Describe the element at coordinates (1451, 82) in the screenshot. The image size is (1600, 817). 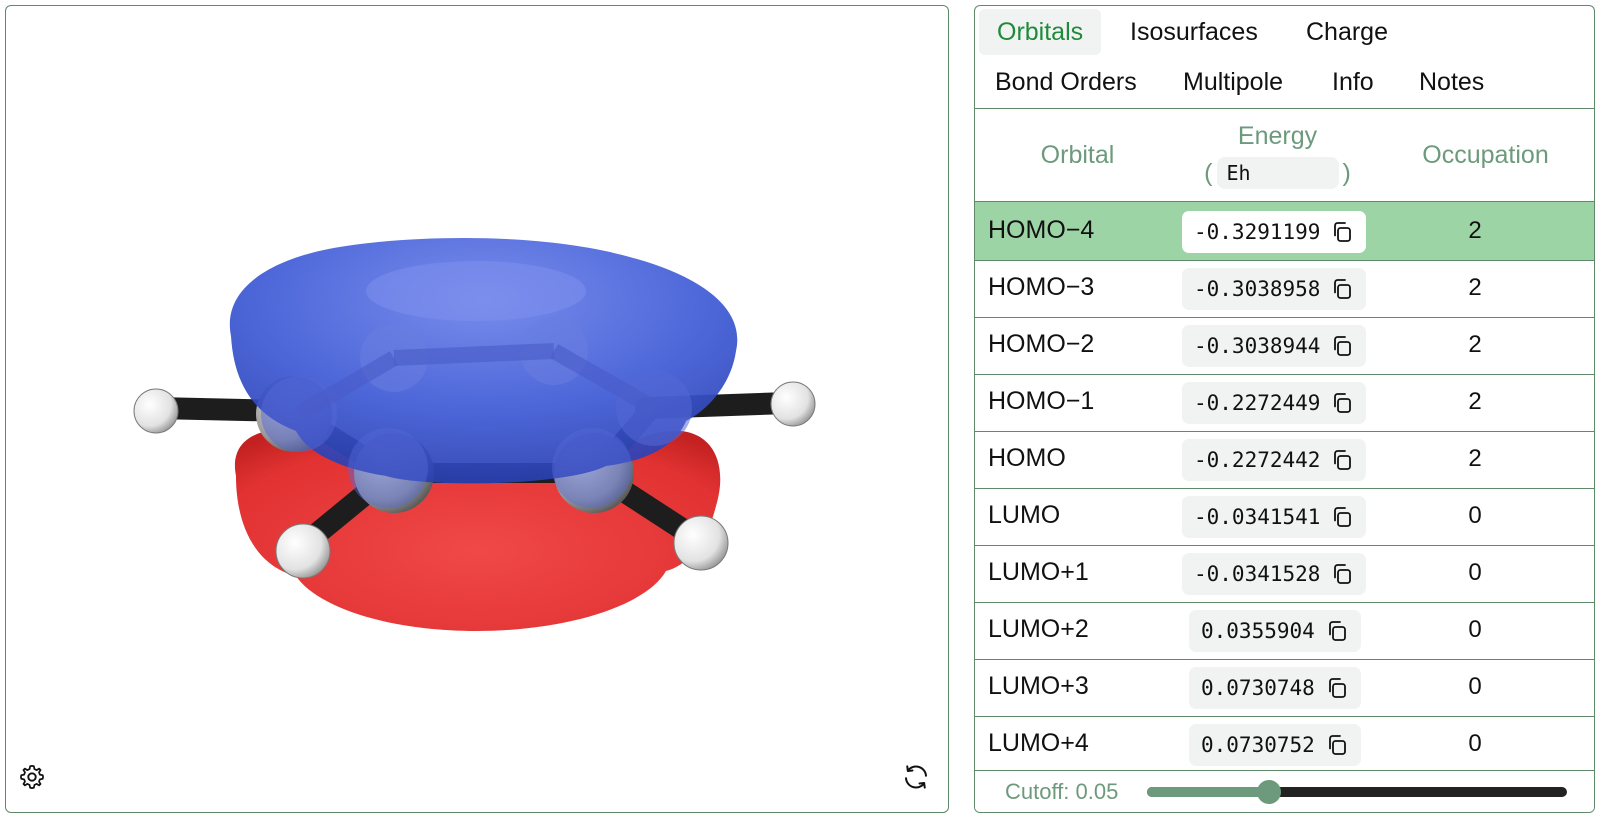
I see `tab-notes: Notes` at that location.